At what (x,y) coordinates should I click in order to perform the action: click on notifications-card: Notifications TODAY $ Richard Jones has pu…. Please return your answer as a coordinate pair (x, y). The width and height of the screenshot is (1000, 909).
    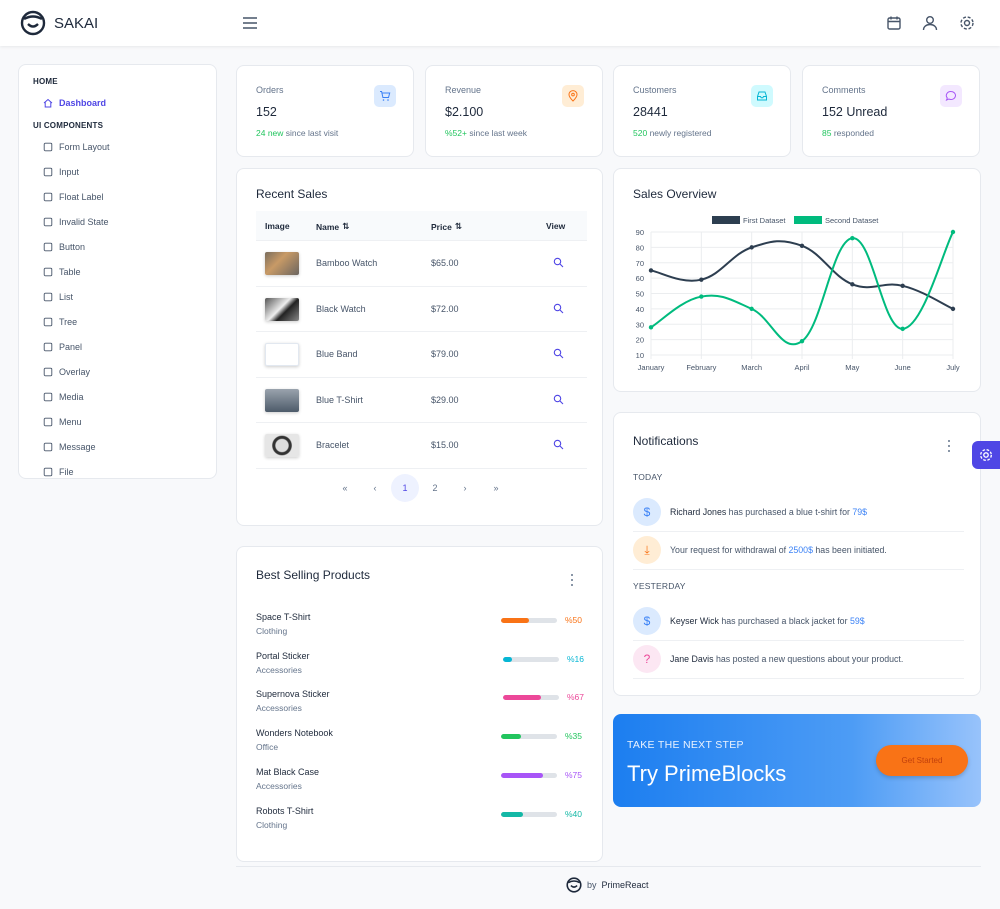
    Looking at the image, I should click on (797, 554).